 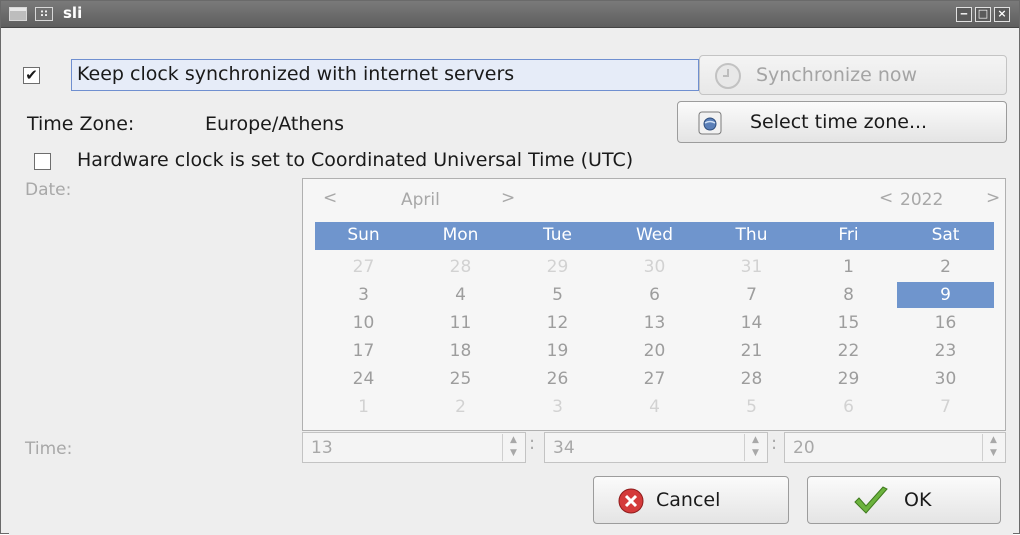 What do you see at coordinates (508, 198) in the screenshot?
I see `next-month-button: >` at bounding box center [508, 198].